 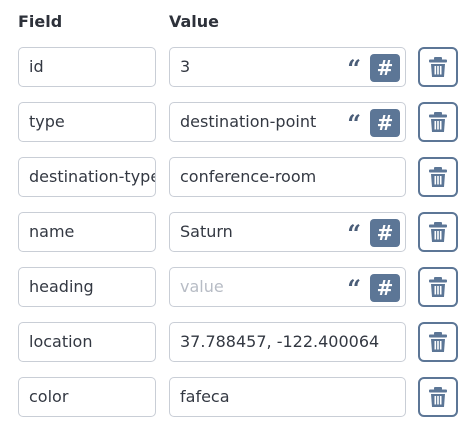 I want to click on property-row: id 3 “ #, so click(x=237, y=68).